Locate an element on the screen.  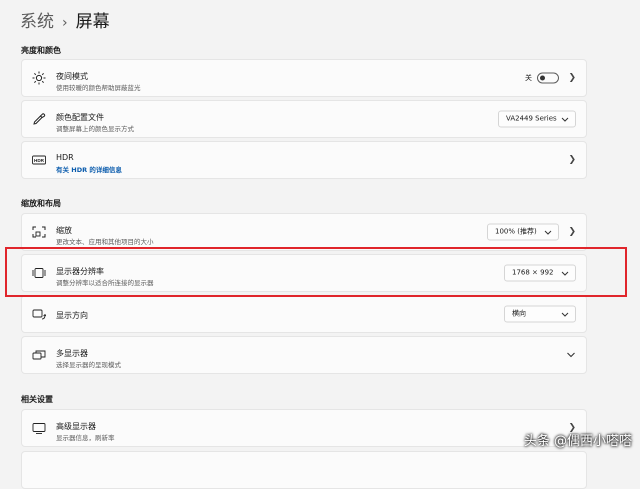
orientation-value: 横向 is located at coordinates (519, 313).